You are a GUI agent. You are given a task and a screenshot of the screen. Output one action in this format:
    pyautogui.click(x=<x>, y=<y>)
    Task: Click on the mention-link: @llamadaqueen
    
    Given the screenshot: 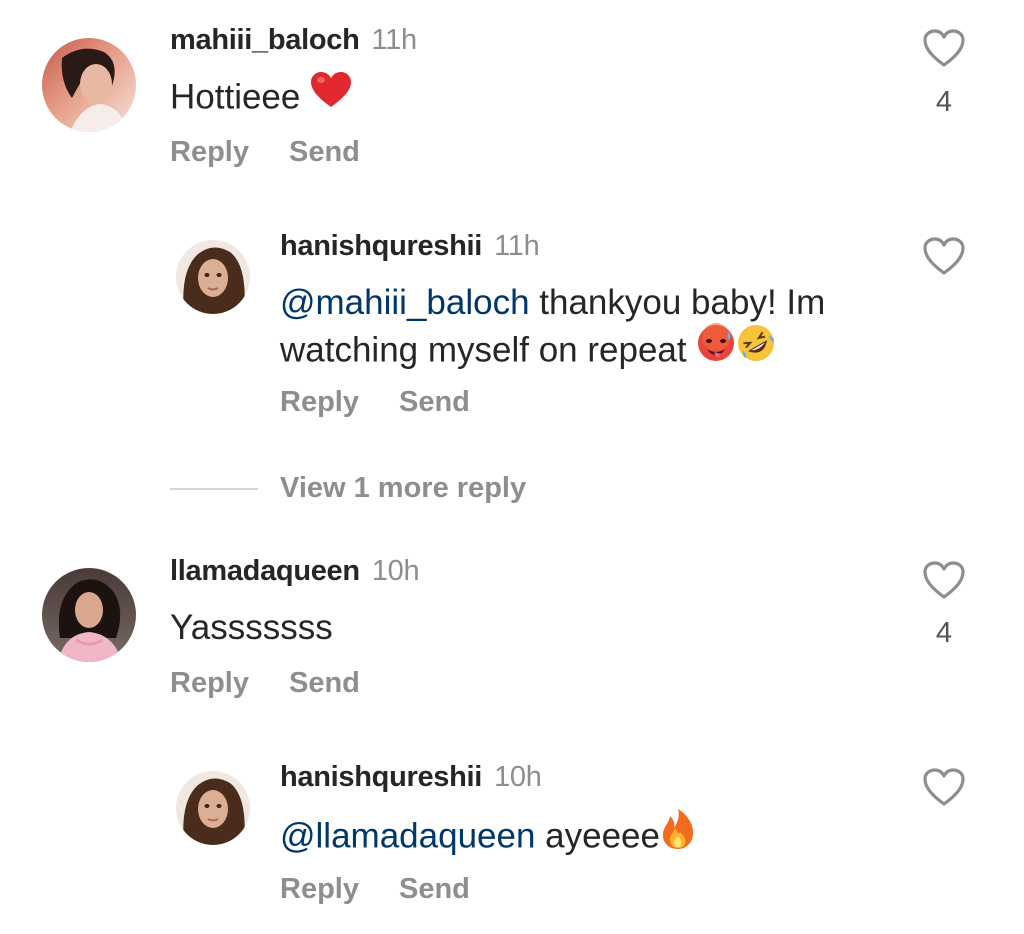 What is the action you would take?
    pyautogui.click(x=407, y=835)
    